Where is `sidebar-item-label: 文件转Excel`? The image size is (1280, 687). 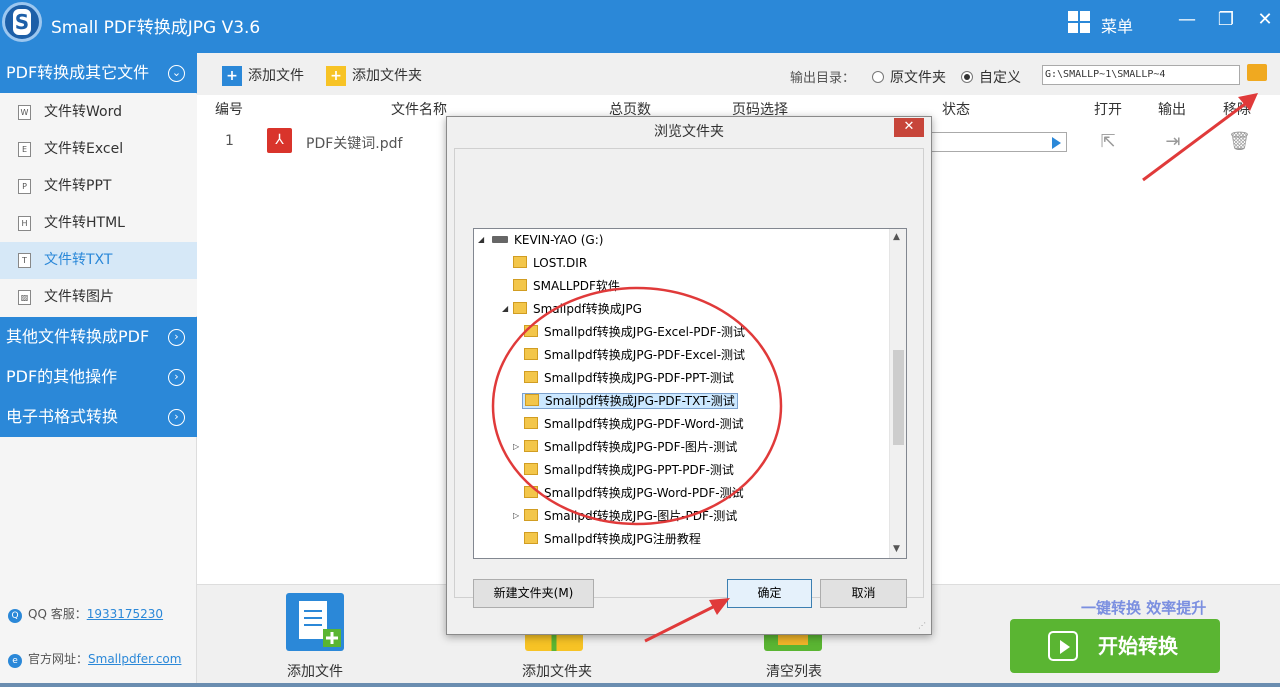 sidebar-item-label: 文件转Excel is located at coordinates (84, 149).